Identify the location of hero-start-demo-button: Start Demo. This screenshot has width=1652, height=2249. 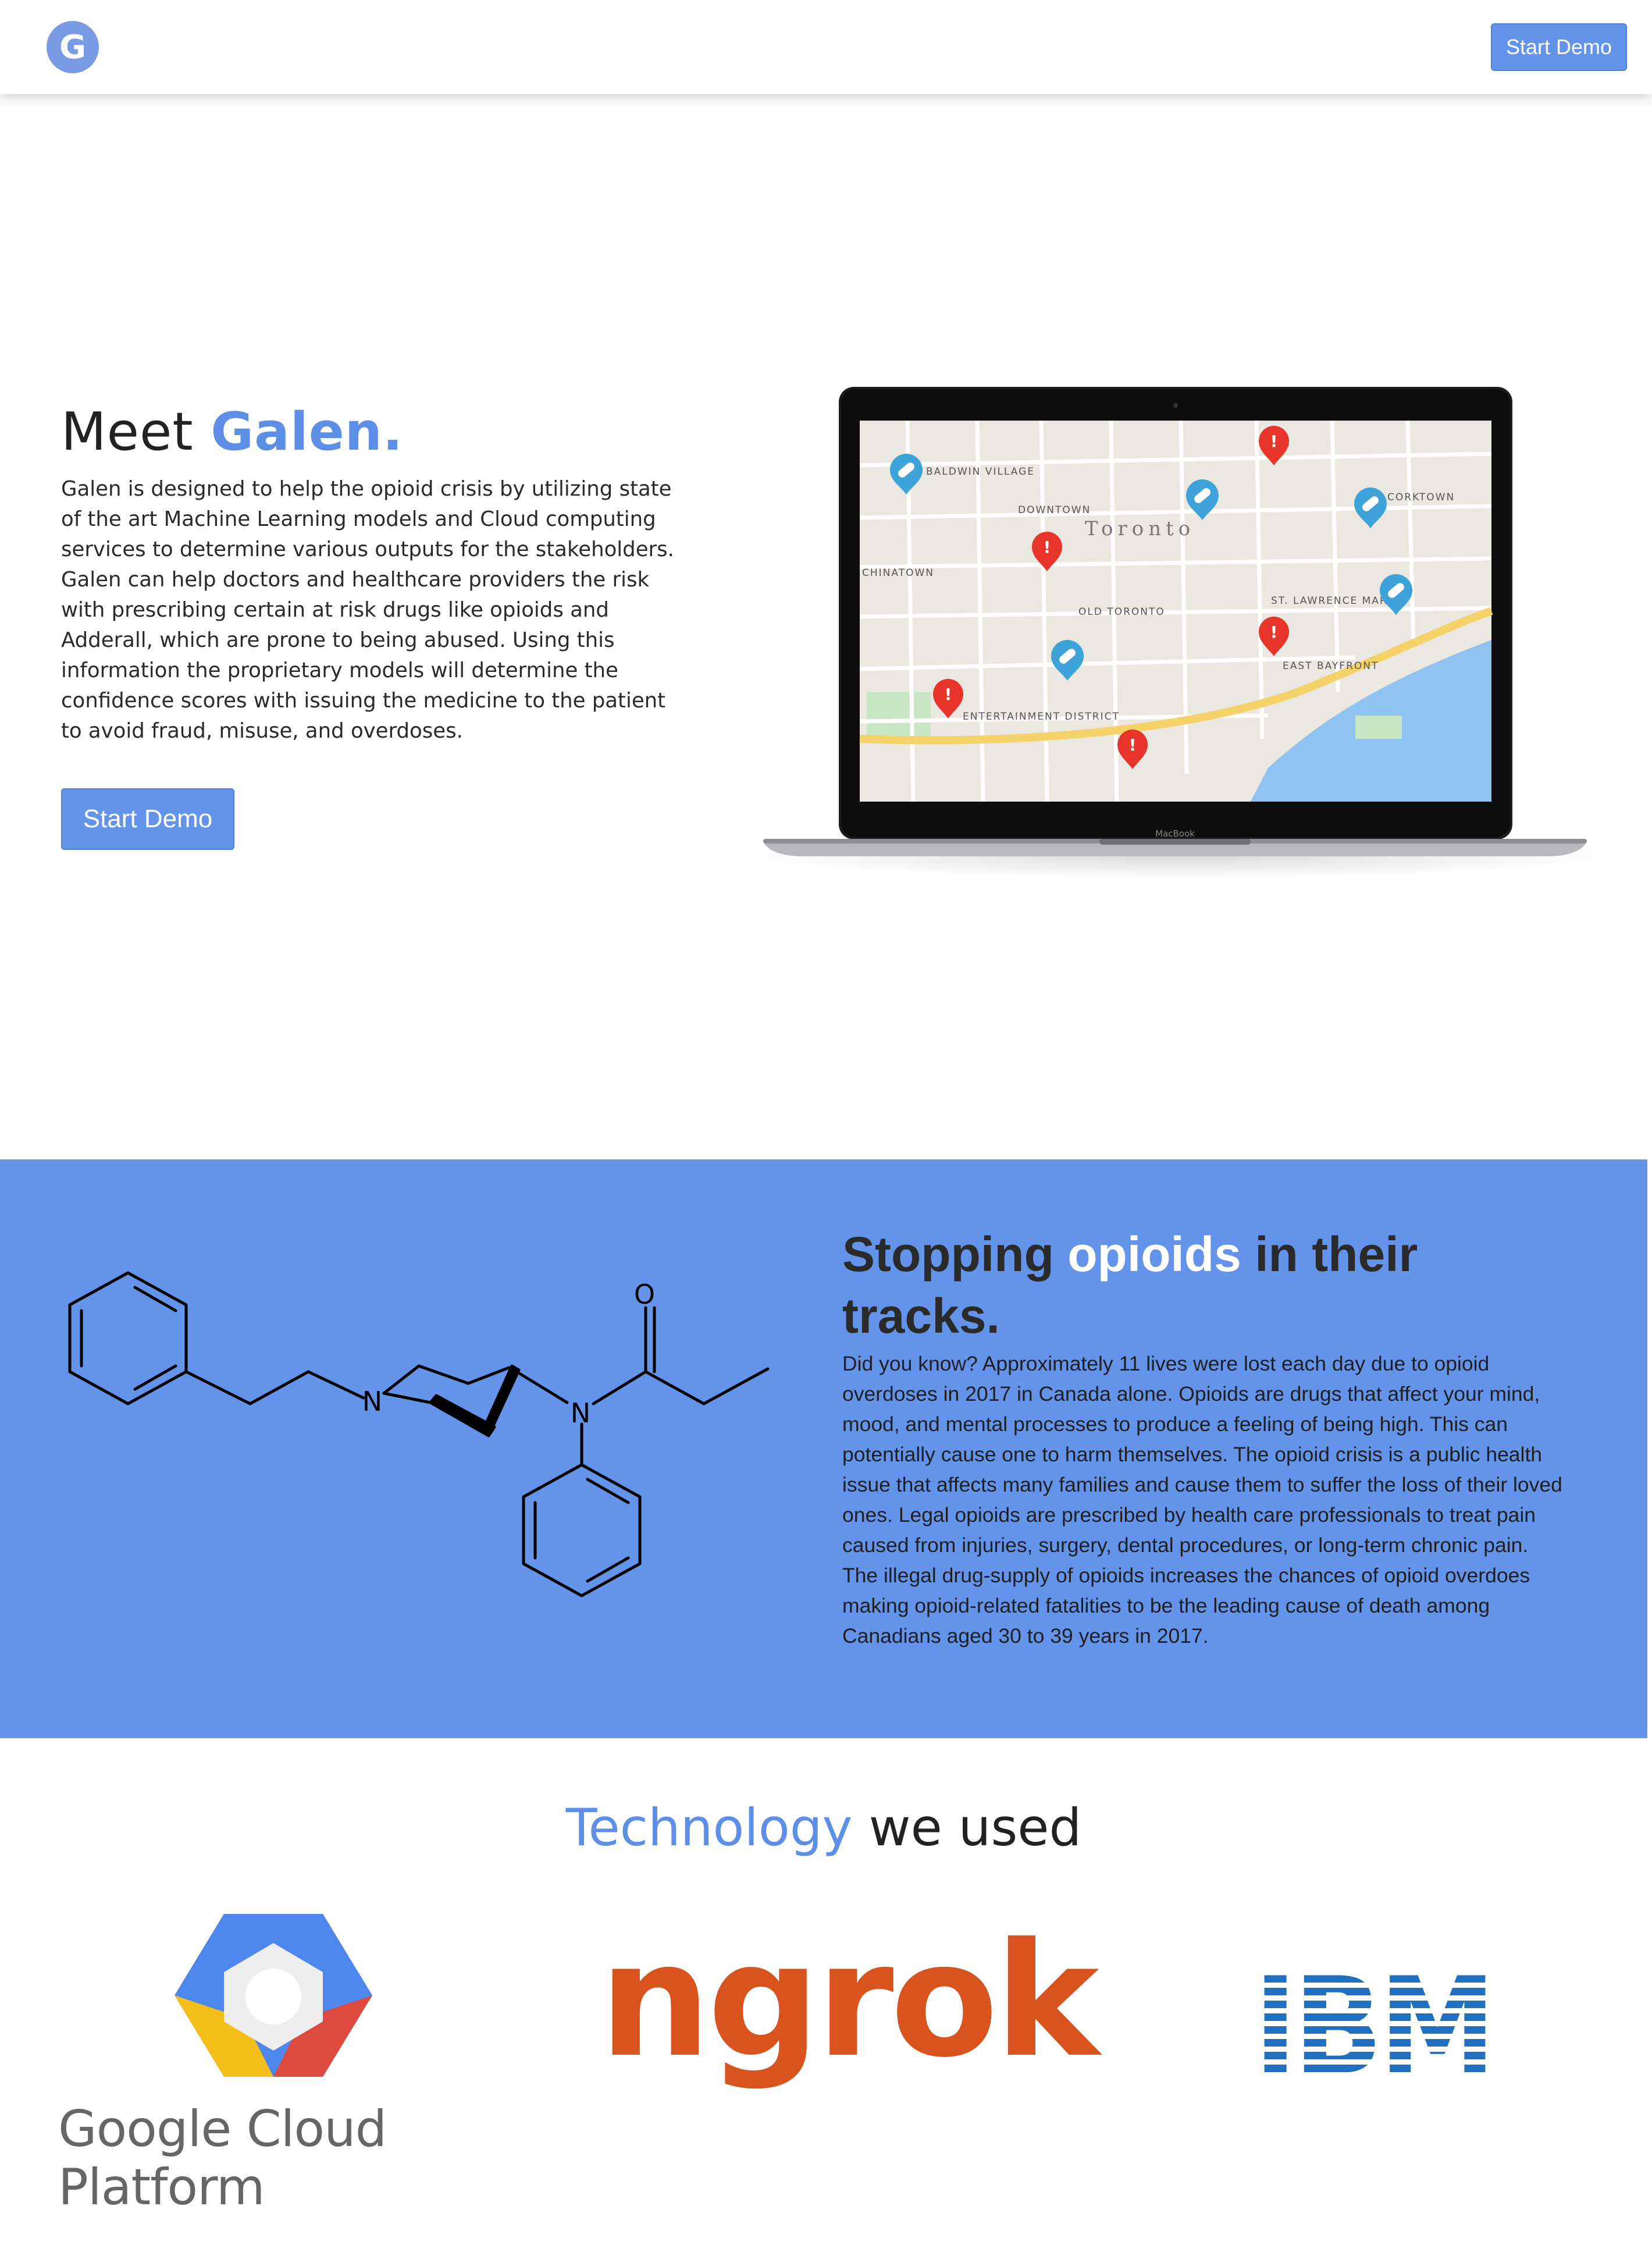
(147, 819).